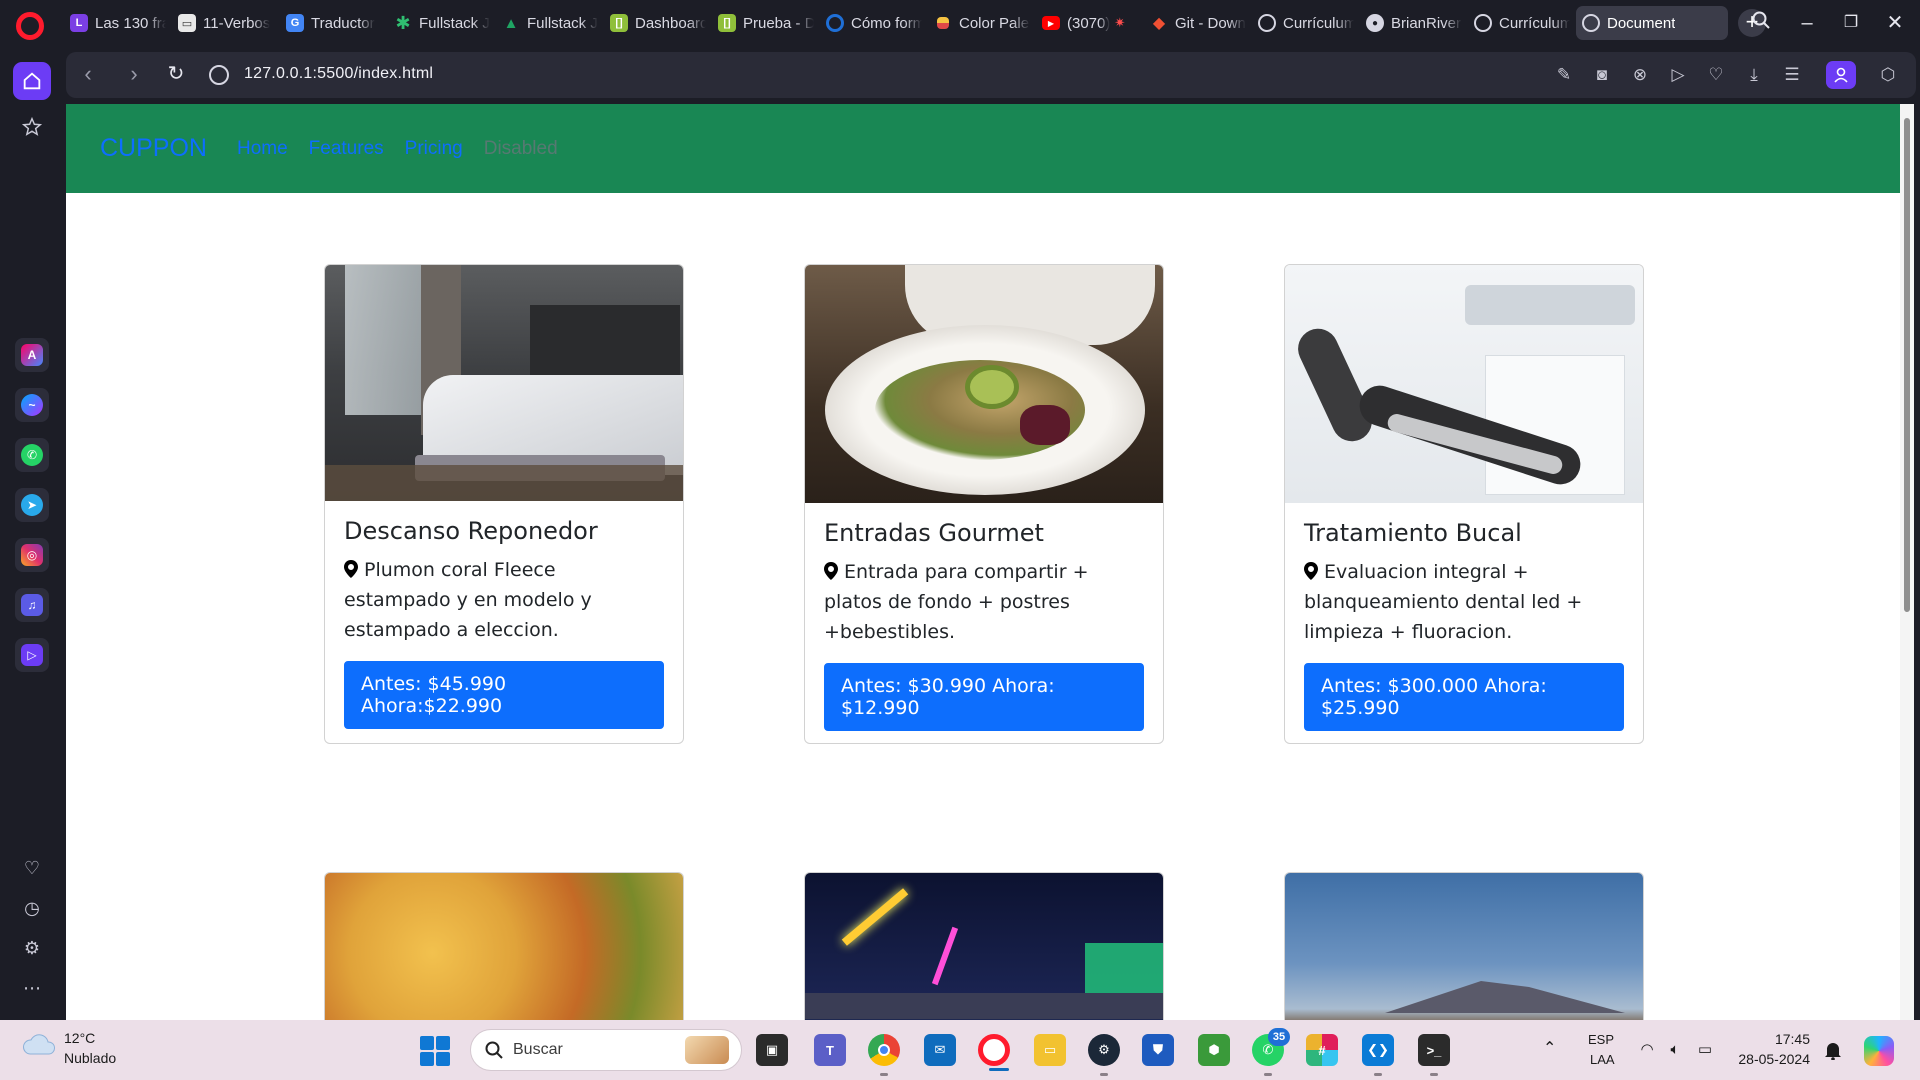 Image resolution: width=1920 pixels, height=1080 pixels. Describe the element at coordinates (1564, 75) in the screenshot. I see `edit-icon: ✎` at that location.